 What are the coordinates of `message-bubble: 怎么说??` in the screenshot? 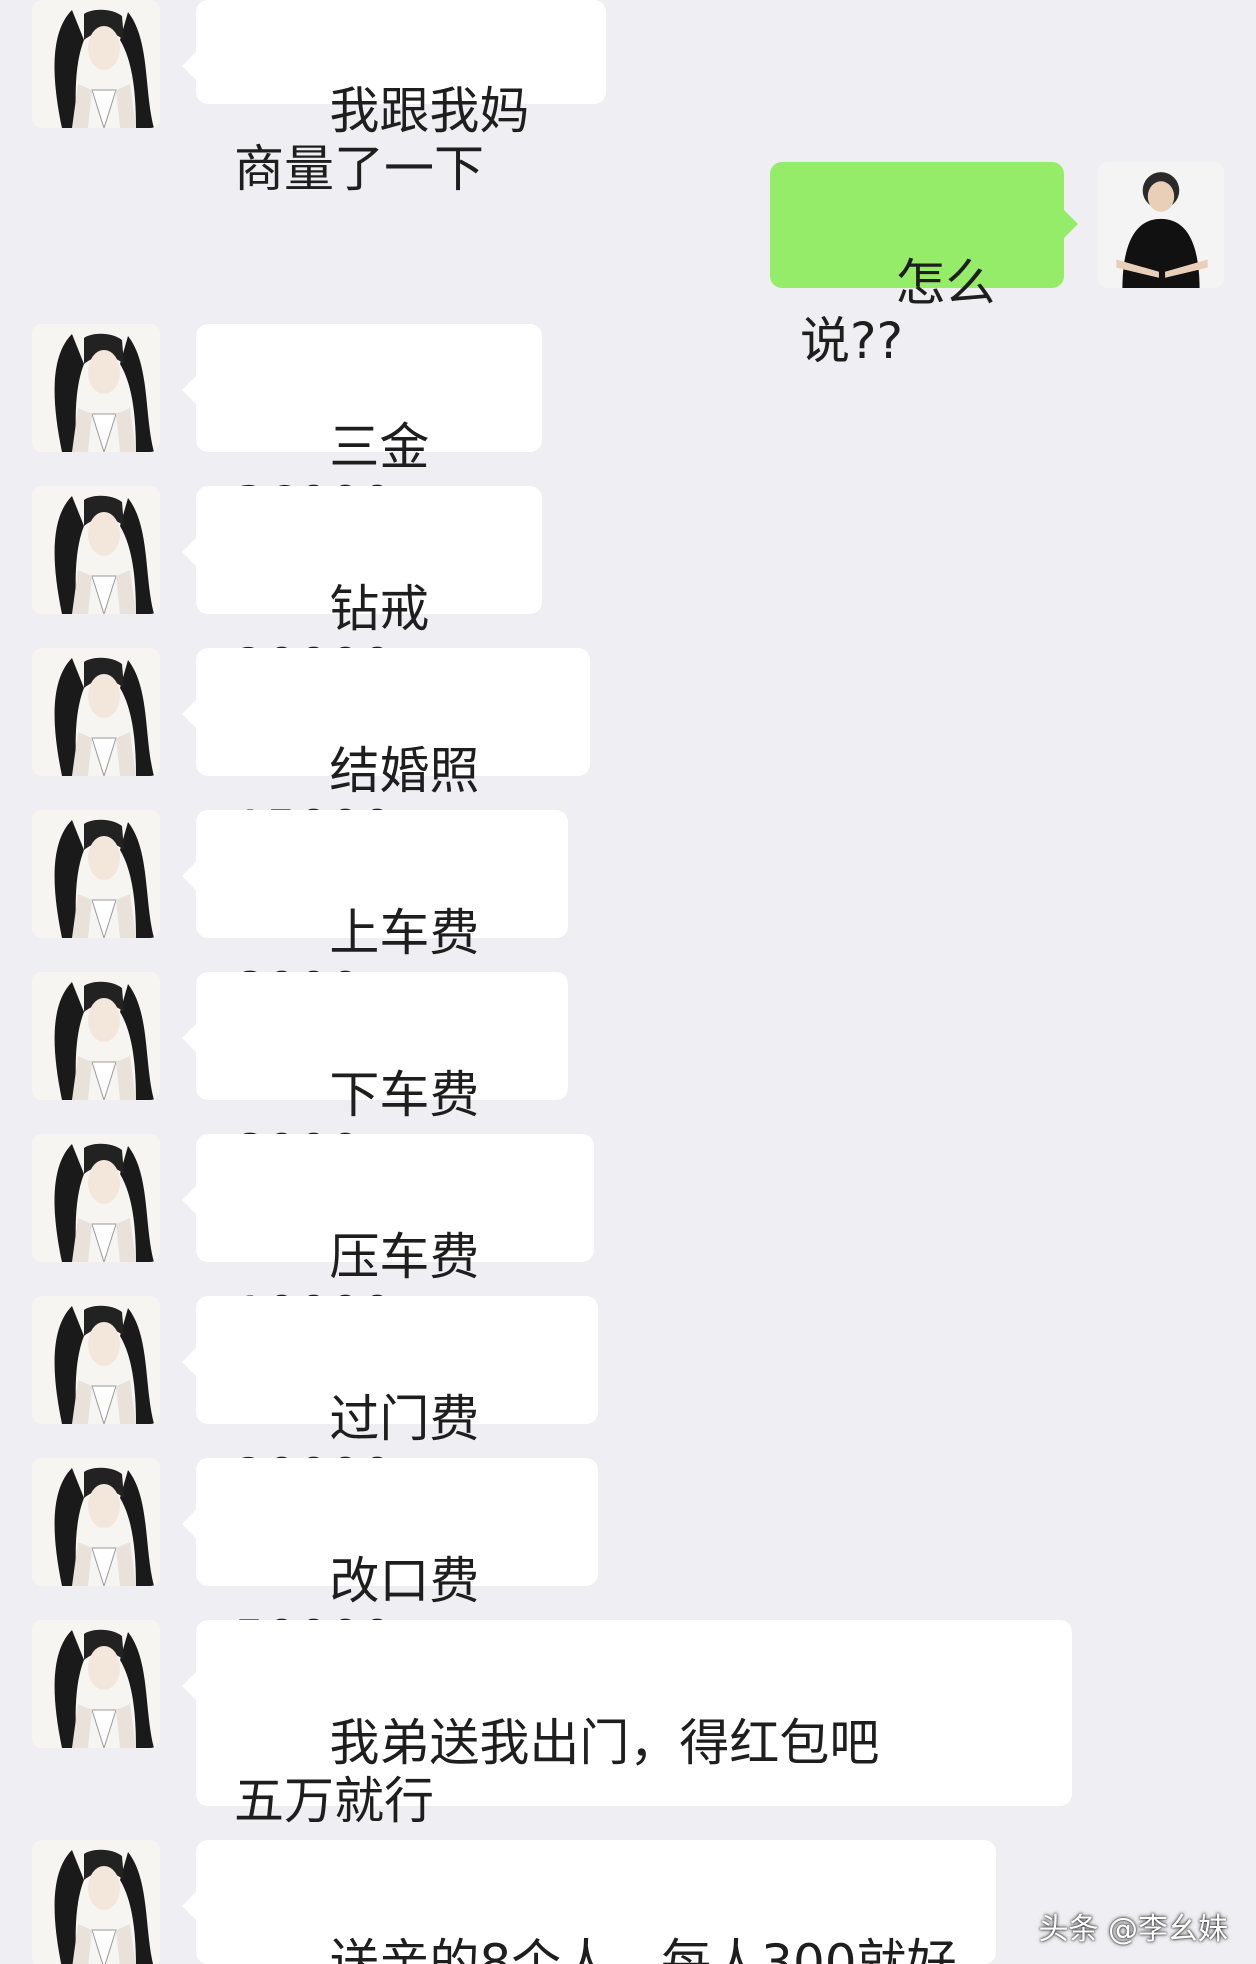 It's located at (924, 266).